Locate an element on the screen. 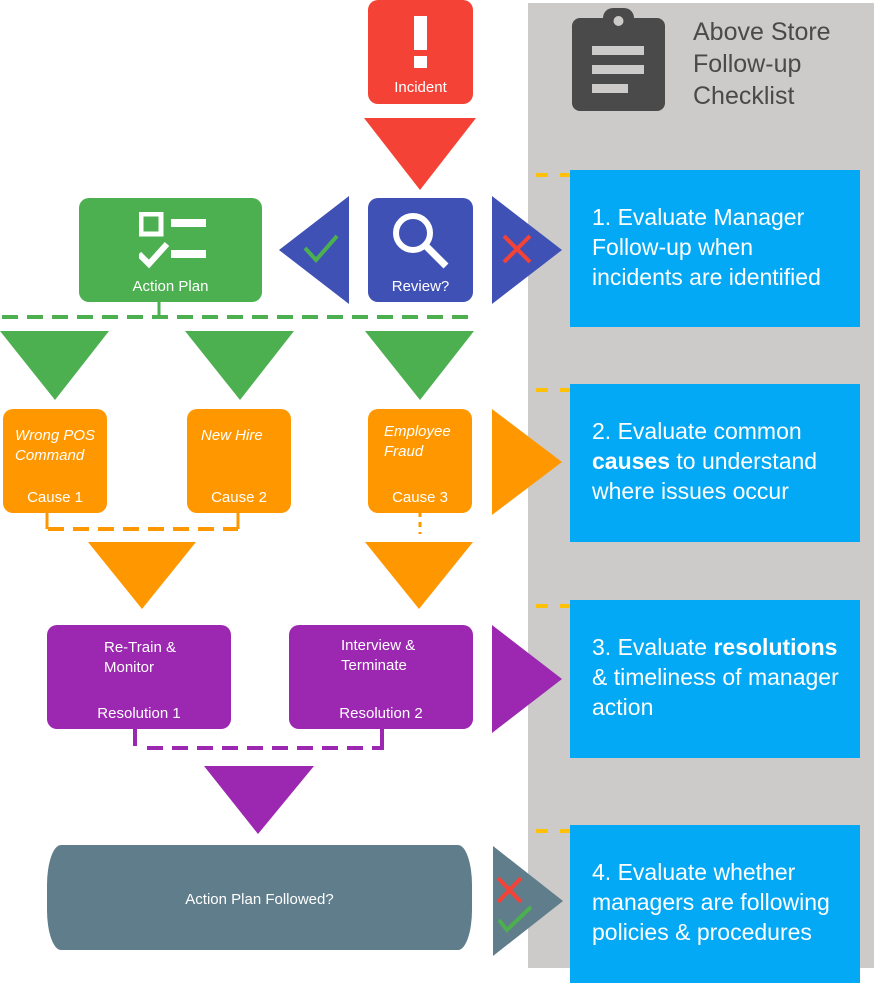 The width and height of the screenshot is (879, 983). resolution-desc: Monitor is located at coordinates (129, 667).